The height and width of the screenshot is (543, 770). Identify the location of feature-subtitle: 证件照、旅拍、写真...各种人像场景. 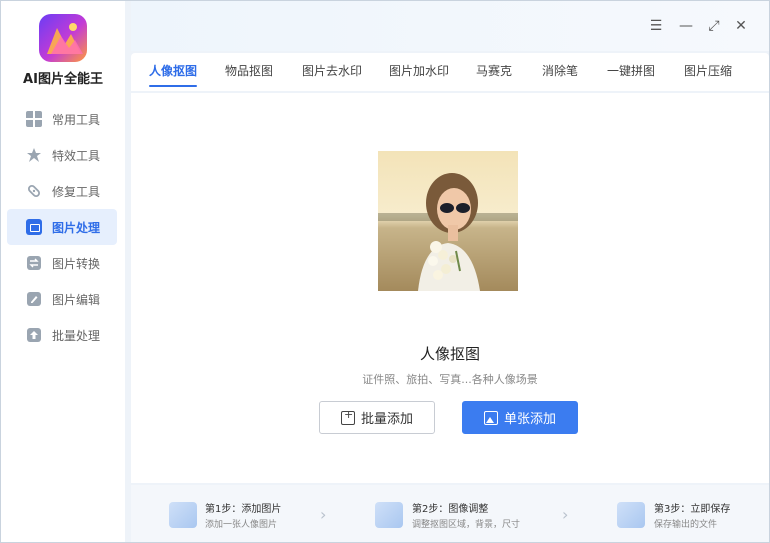
(450, 379).